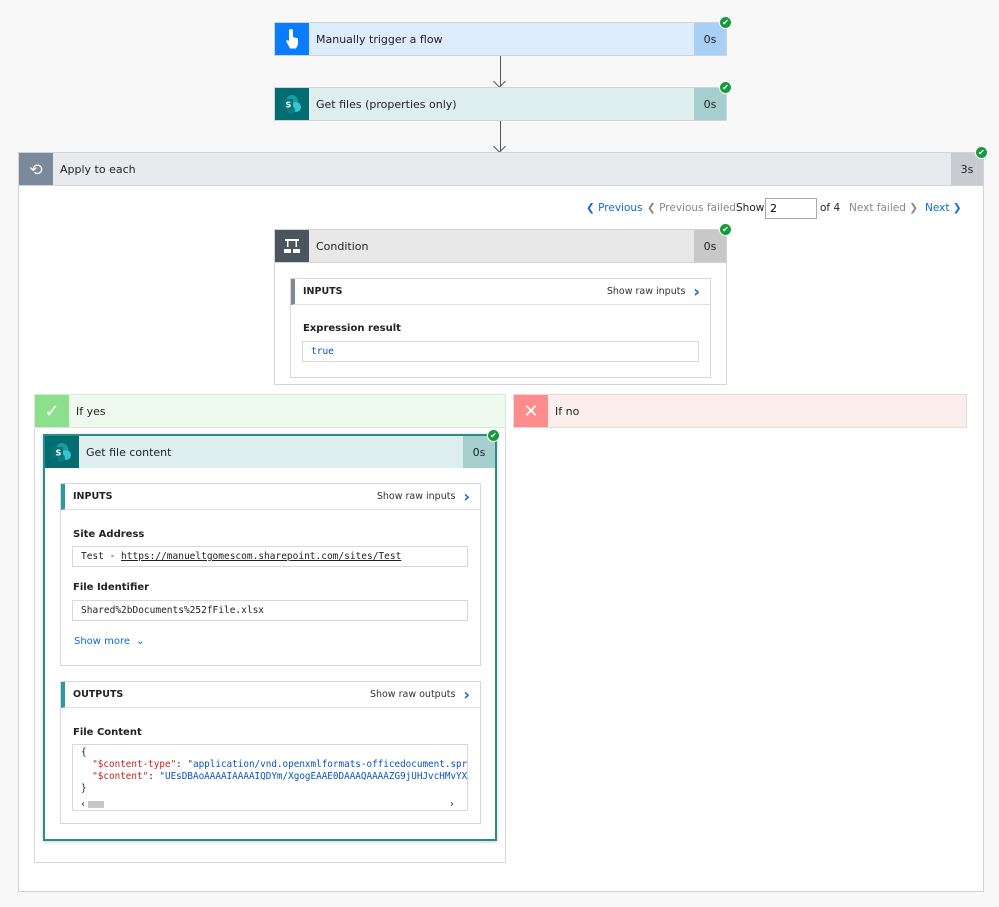 This screenshot has height=907, width=999. What do you see at coordinates (342, 246) in the screenshot?
I see `card-title: Condition` at bounding box center [342, 246].